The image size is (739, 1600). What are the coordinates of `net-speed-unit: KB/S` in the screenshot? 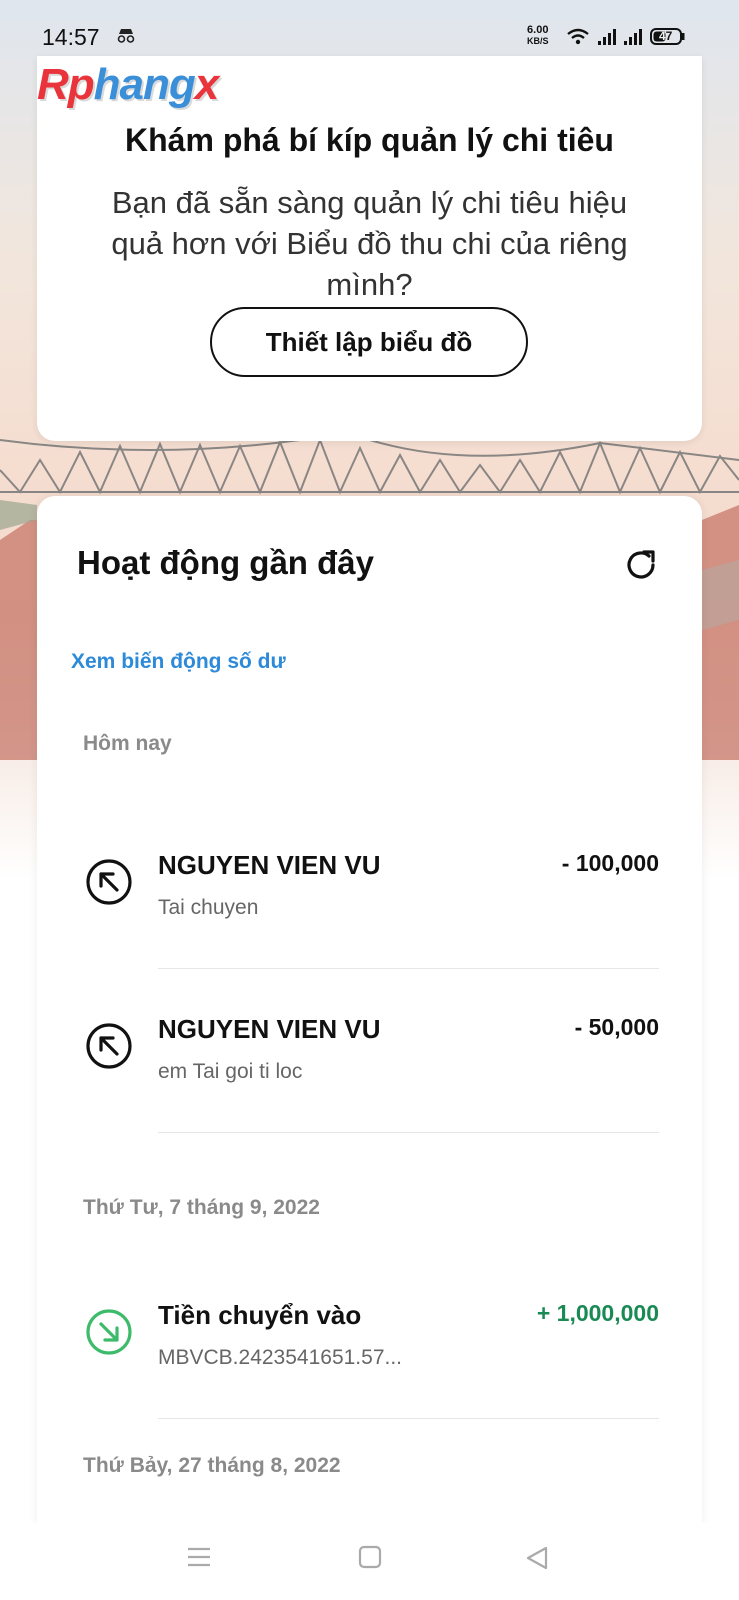 It's located at (538, 41).